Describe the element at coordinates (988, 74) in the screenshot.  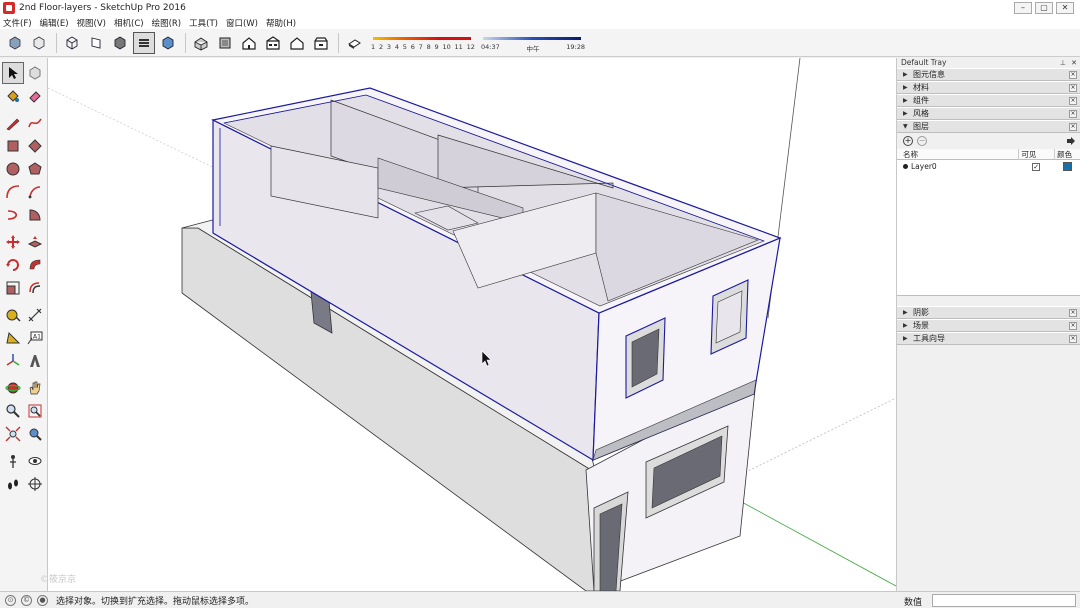
I see `panel-entity-info: ▶ 图元信息 ×` at that location.